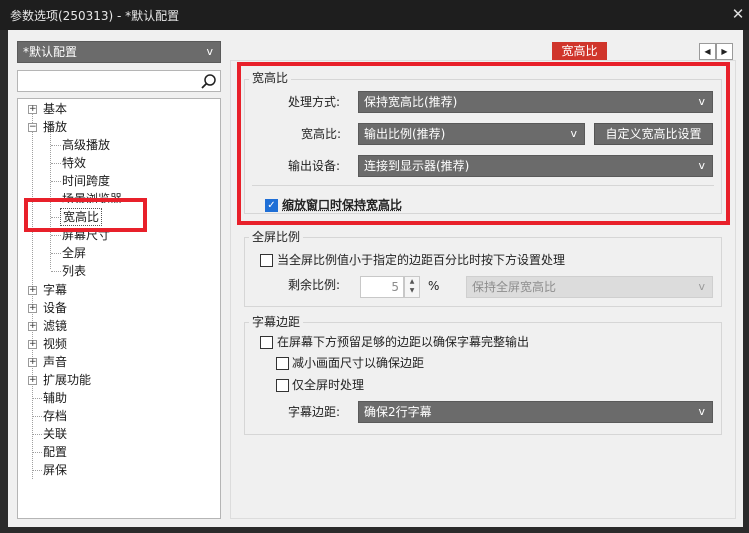  Describe the element at coordinates (535, 412) in the screenshot. I see `margin-dropdown: 确保2行字幕 v` at that location.